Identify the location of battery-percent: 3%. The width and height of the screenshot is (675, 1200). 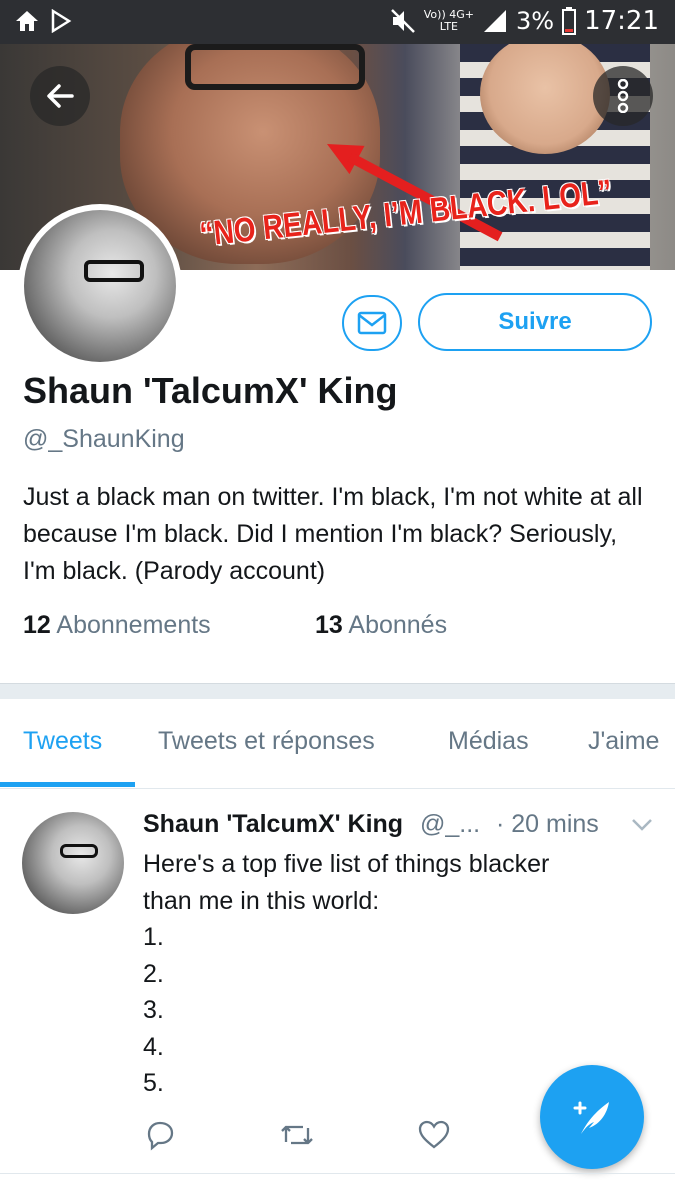
(535, 21).